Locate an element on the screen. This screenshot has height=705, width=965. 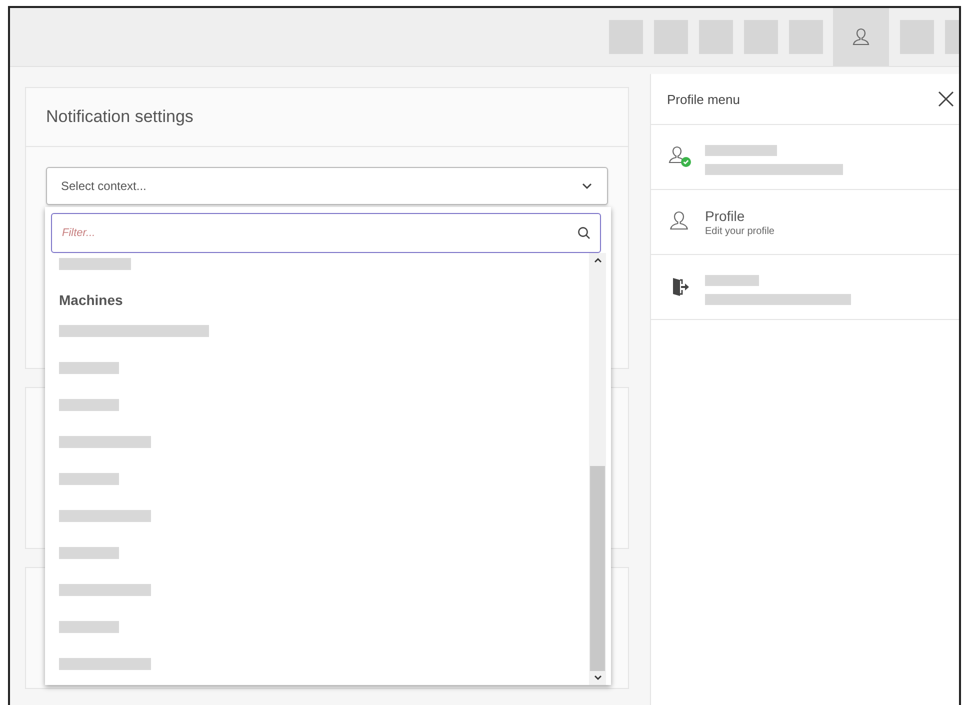
panel-title: Profile menu is located at coordinates (703, 99).